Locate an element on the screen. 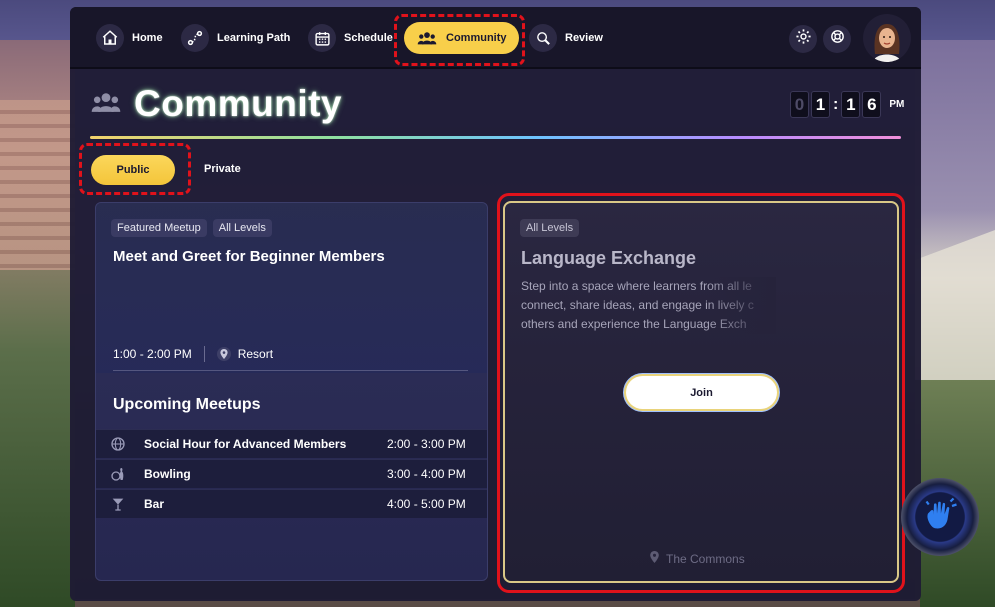 The image size is (995, 607). clock: 0 1 : 1 6 PM is located at coordinates (847, 104).